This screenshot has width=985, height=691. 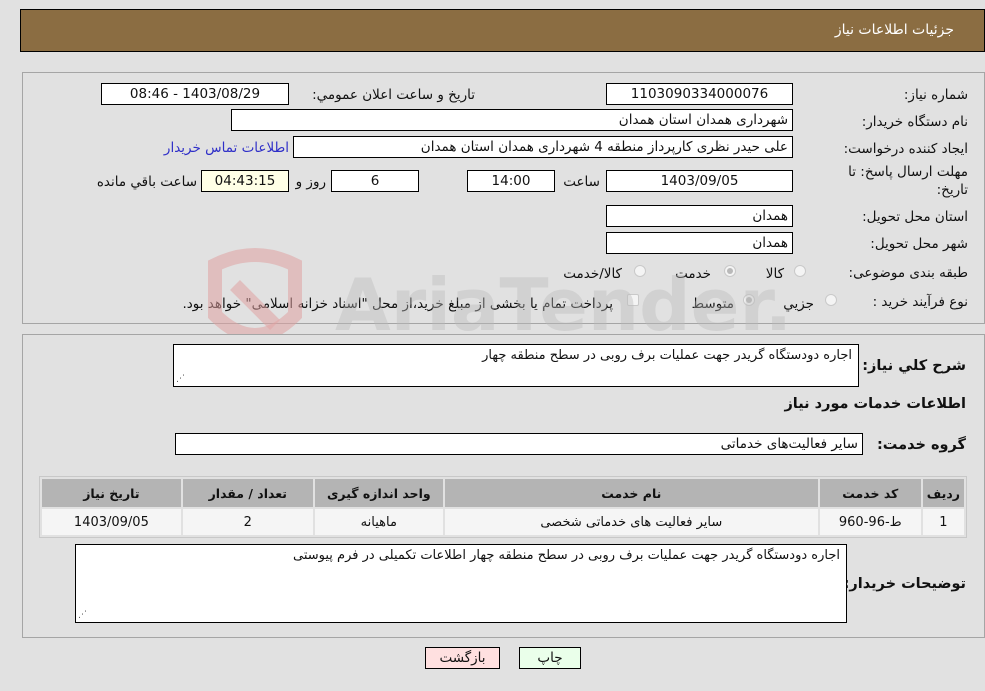 I want to click on deadline-date-field: 1403/09/05, so click(x=699, y=181).